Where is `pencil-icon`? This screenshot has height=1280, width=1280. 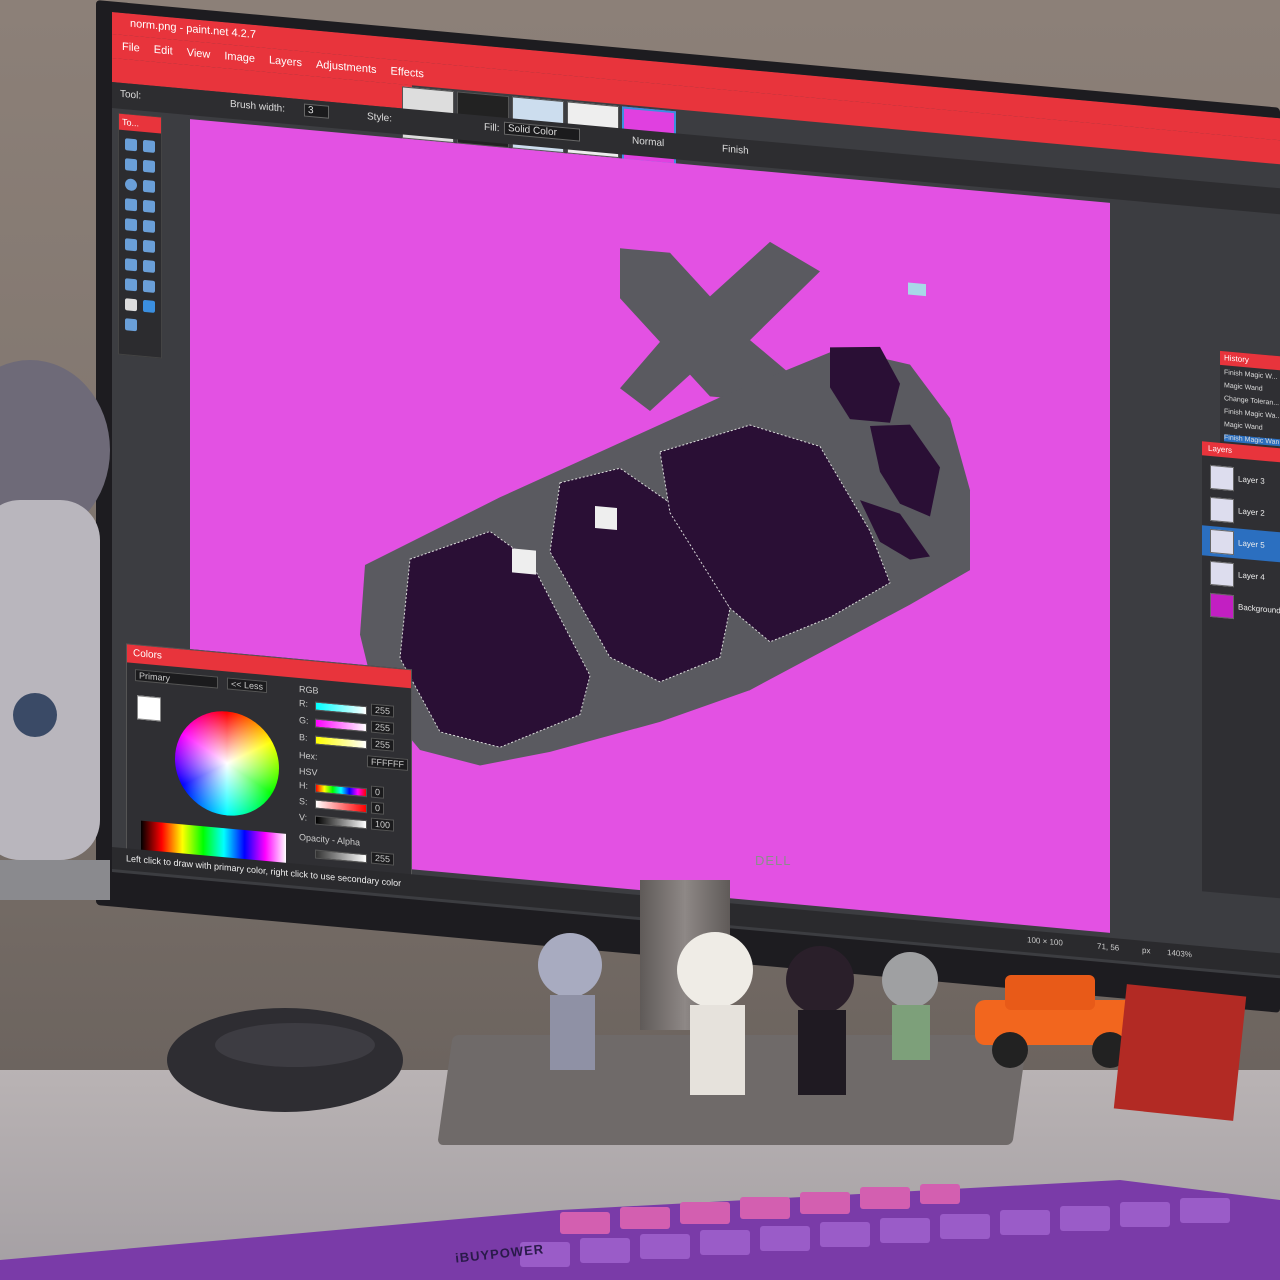 pencil-icon is located at coordinates (131, 265).